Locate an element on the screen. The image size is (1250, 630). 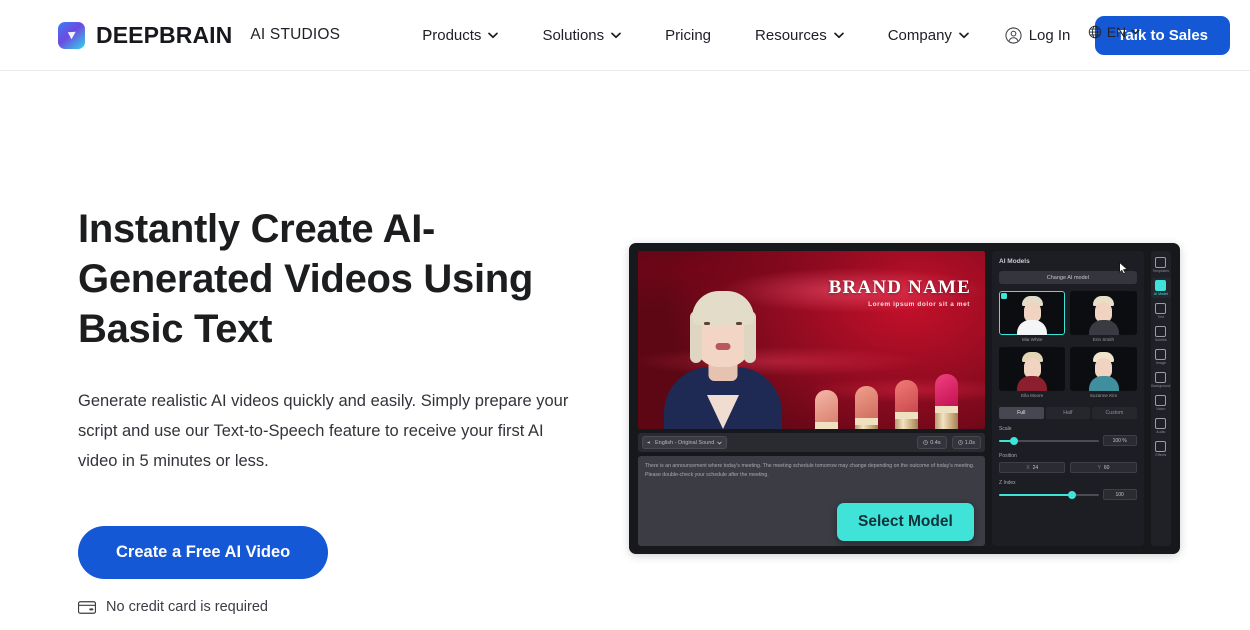
rail-label-effects: Effects is located at coordinates (1161, 455).